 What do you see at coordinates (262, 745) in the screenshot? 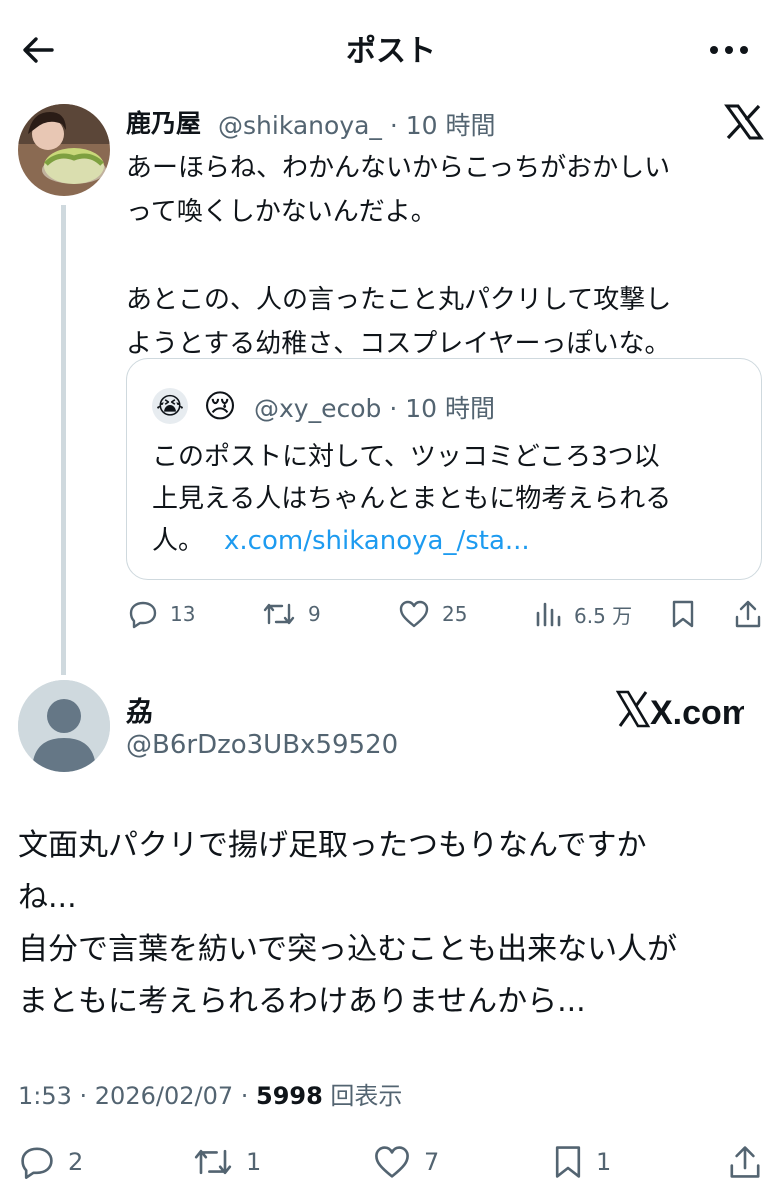
I see `author-handle: @B6rDzo3UBx59520` at bounding box center [262, 745].